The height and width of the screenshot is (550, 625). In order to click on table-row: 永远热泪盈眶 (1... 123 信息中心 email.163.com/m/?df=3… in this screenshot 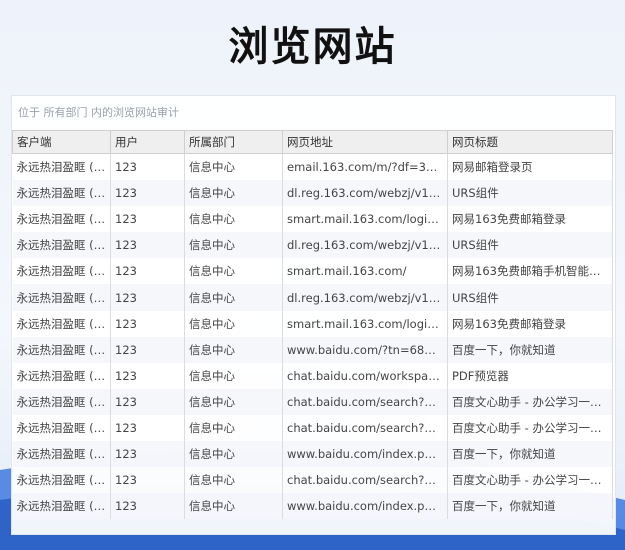, I will do `click(312, 167)`.